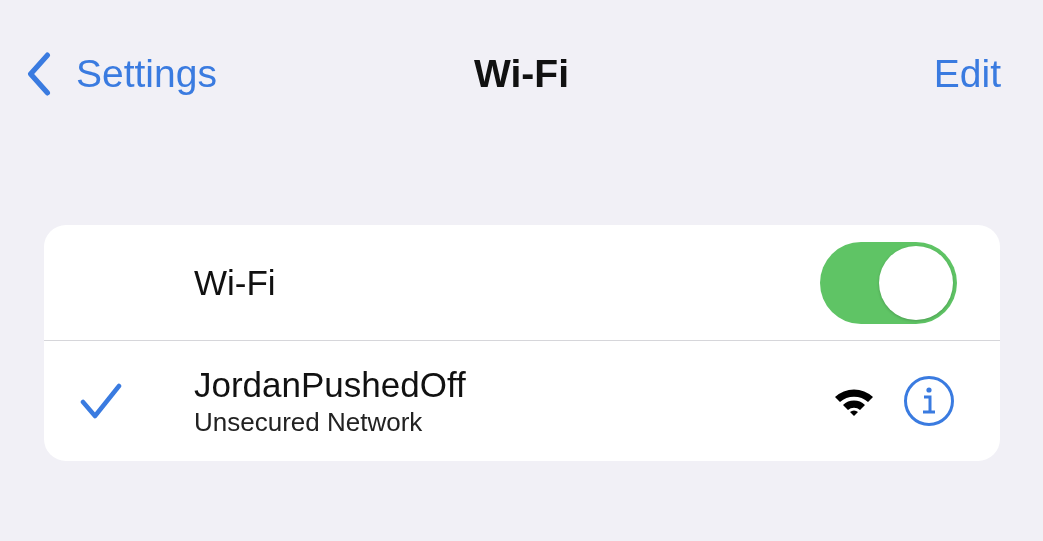  What do you see at coordinates (521, 74) in the screenshot?
I see `page-title: Wi-Fi` at bounding box center [521, 74].